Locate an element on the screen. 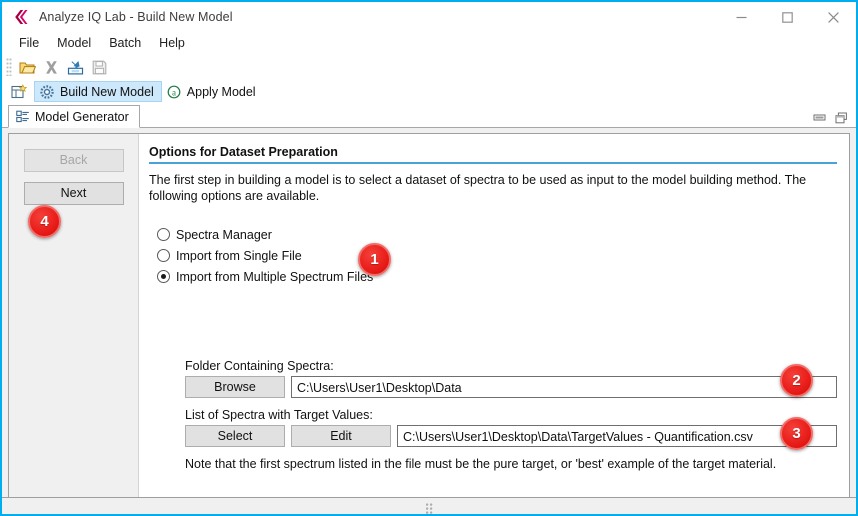  perspective-bar: Build New Model a Apply Model is located at coordinates (429, 92).